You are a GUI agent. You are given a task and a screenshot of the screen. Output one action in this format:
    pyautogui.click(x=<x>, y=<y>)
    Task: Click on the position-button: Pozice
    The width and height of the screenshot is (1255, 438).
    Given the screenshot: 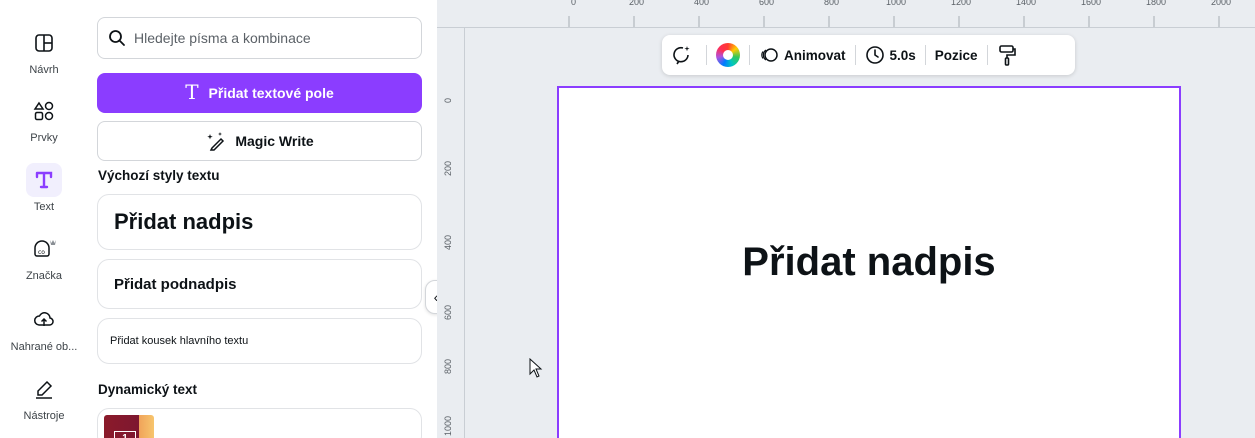 What is the action you would take?
    pyautogui.click(x=956, y=55)
    